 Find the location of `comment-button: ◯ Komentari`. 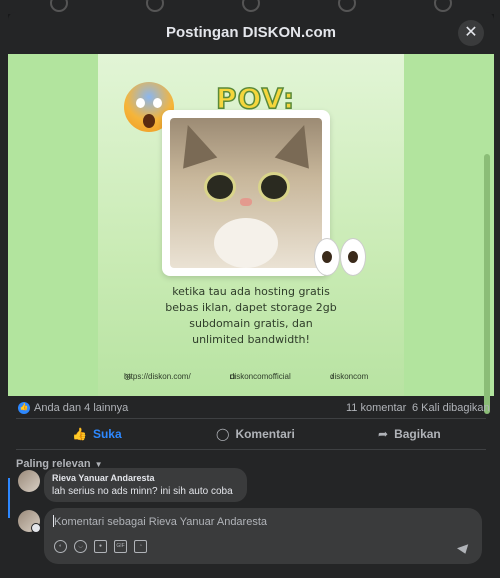

comment-button: ◯ Komentari is located at coordinates (255, 434).